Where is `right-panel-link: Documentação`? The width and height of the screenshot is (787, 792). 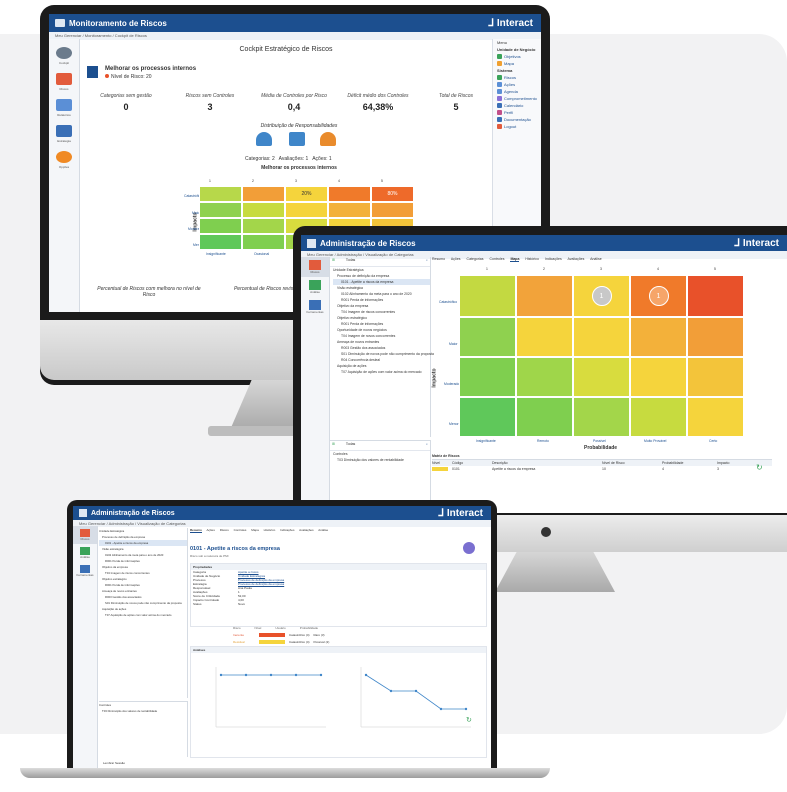
right-panel-link: Documentação is located at coordinates (517, 119).